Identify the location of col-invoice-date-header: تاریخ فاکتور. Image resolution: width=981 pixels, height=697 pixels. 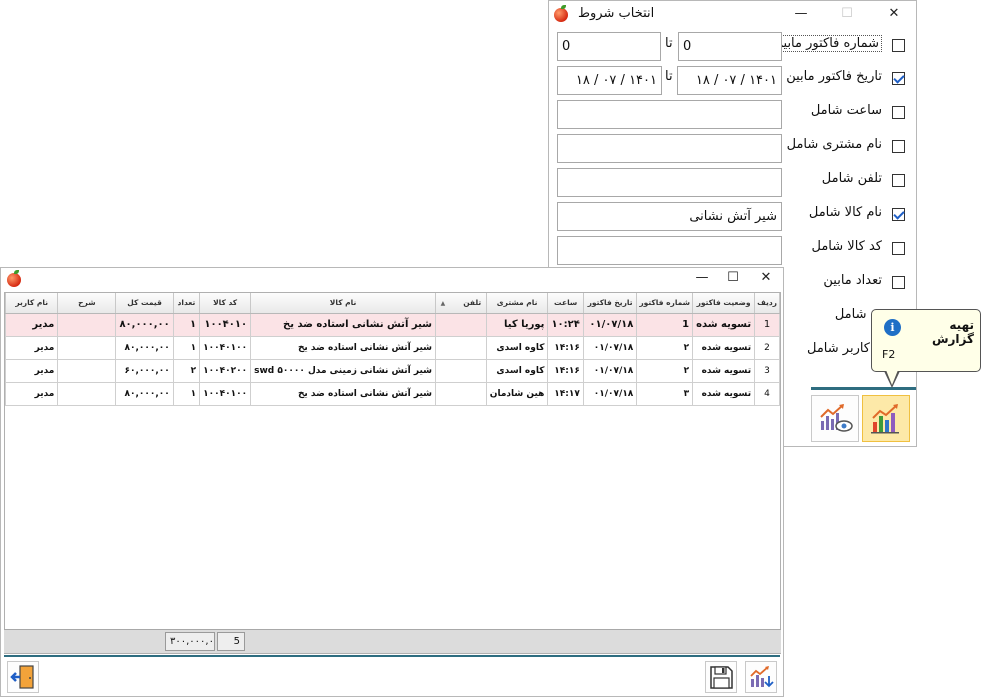
(610, 303).